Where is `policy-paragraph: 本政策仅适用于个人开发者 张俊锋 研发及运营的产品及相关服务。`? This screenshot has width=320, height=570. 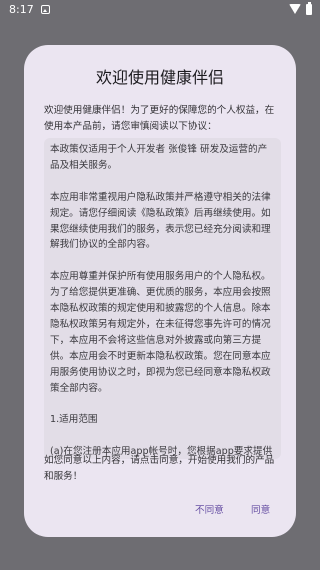
policy-paragraph: 本政策仅适用于个人开发者 张俊锋 研发及运营的产品及相关服务。 is located at coordinates (159, 157).